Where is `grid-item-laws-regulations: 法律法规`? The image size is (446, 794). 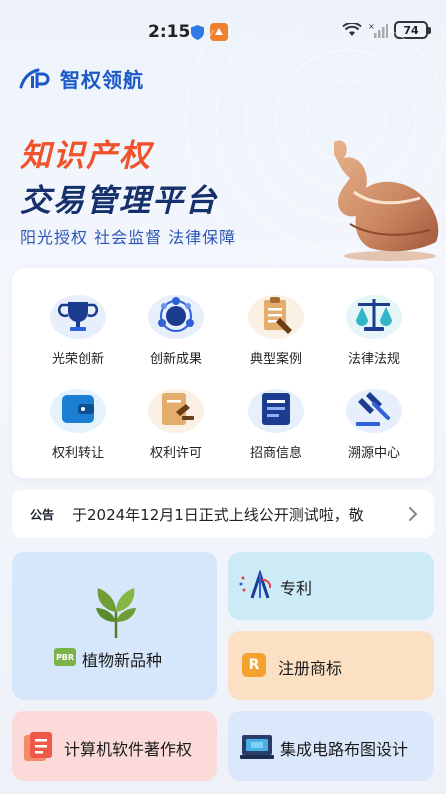 grid-item-laws-regulations: 法律法规 is located at coordinates (374, 335).